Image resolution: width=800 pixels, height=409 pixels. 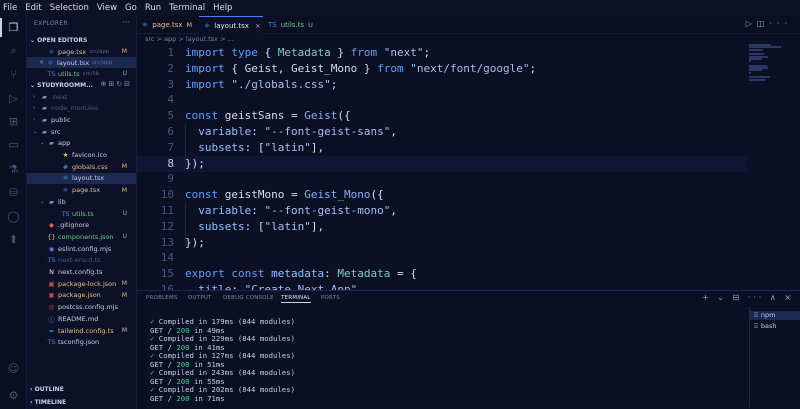 What do you see at coordinates (13, 239) in the screenshot?
I see `deploy-icon: ⬆` at bounding box center [13, 239].